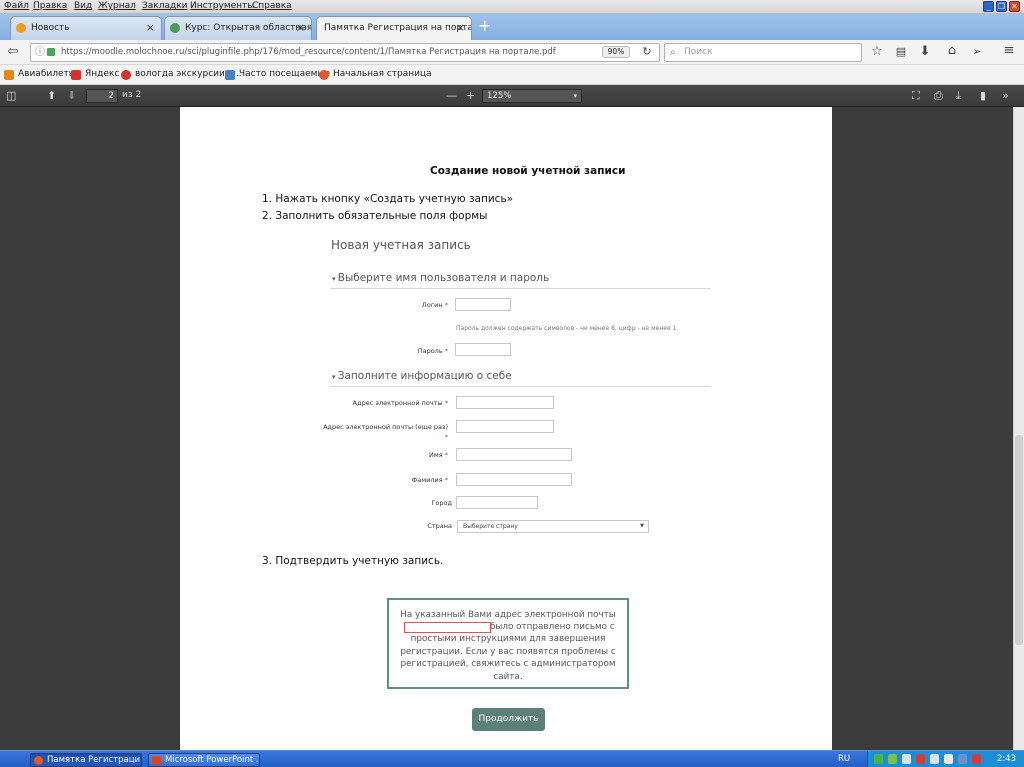 This screenshot has width=1024, height=767. Describe the element at coordinates (647, 52) in the screenshot. I see `reload-icon: ↻` at that location.